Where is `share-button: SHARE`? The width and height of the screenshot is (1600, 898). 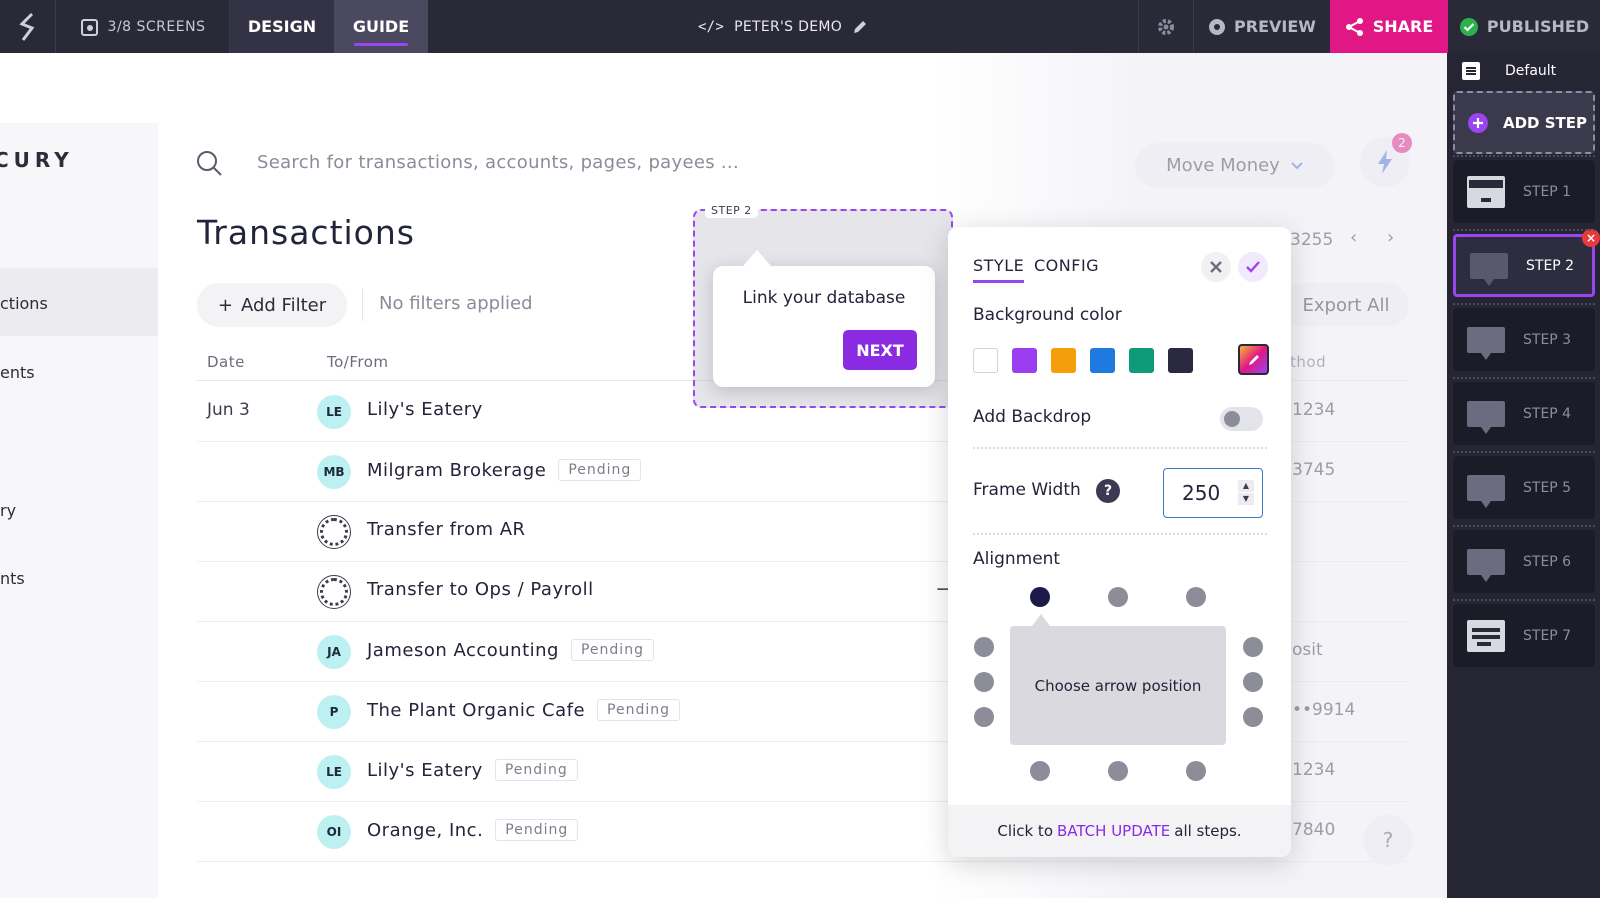
share-button: SHARE is located at coordinates (1389, 26).